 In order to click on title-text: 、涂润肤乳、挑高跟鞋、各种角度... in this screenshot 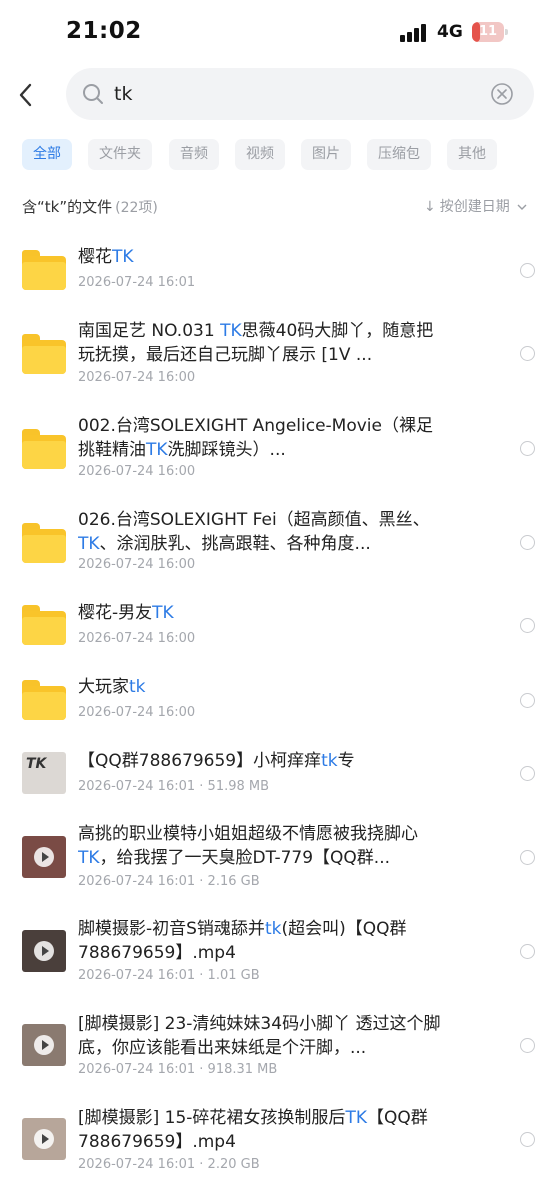, I will do `click(235, 544)`.